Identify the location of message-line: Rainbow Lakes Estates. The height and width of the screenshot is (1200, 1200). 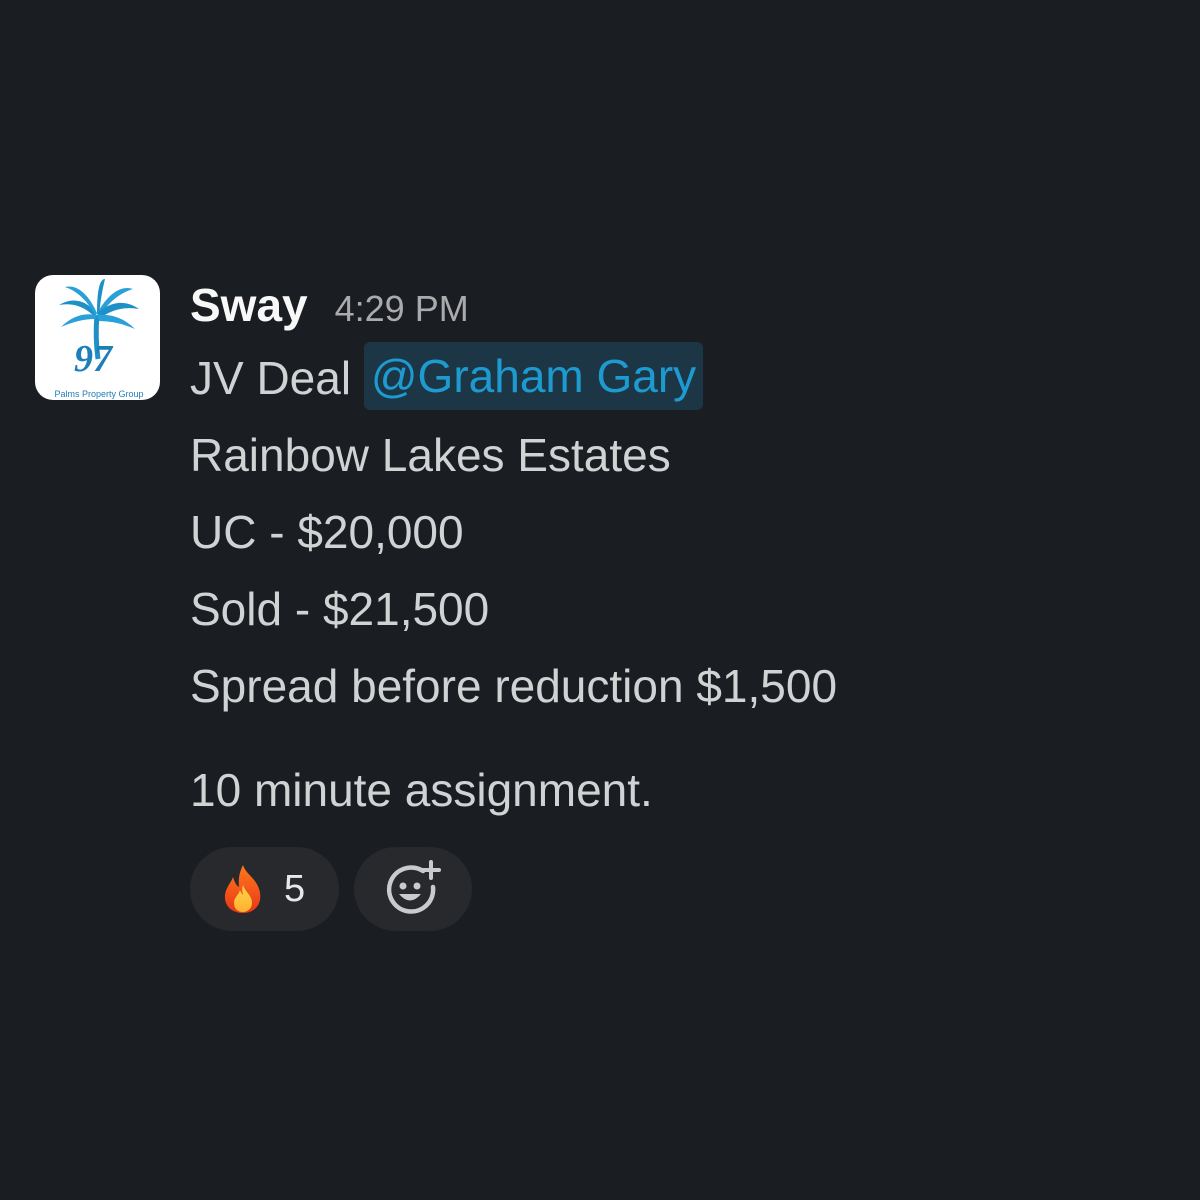
(430, 455).